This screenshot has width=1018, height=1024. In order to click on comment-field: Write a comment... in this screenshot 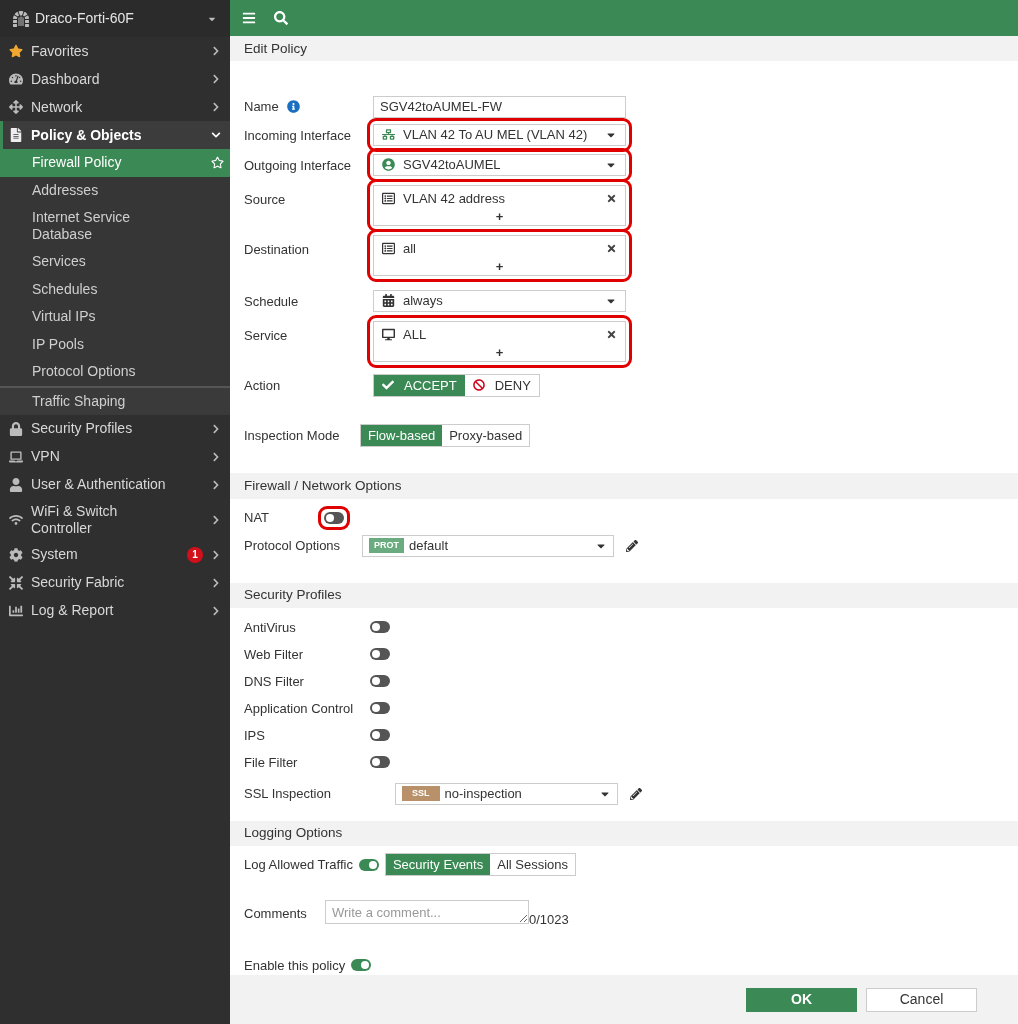, I will do `click(427, 912)`.